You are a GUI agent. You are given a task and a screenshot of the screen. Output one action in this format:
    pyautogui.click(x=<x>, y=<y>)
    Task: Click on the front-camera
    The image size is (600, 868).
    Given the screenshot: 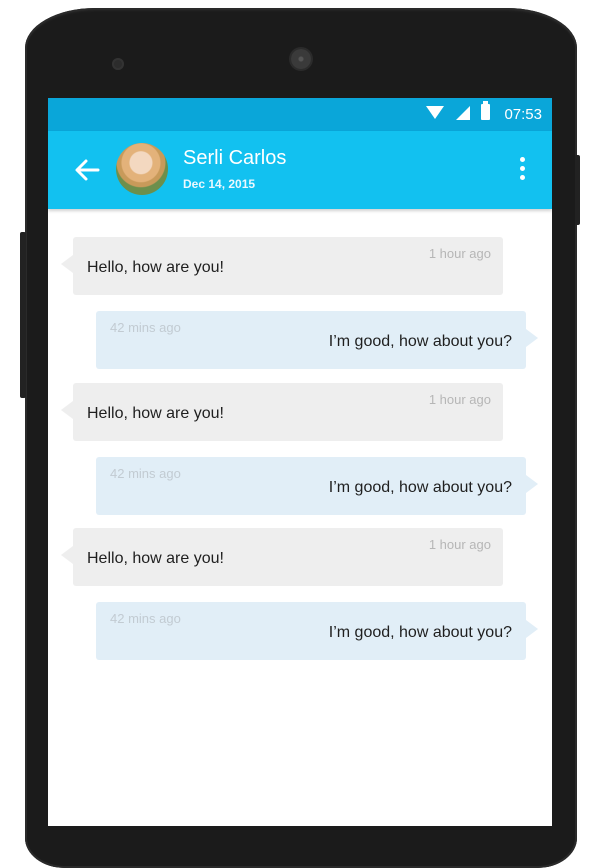 What is the action you would take?
    pyautogui.click(x=301, y=59)
    